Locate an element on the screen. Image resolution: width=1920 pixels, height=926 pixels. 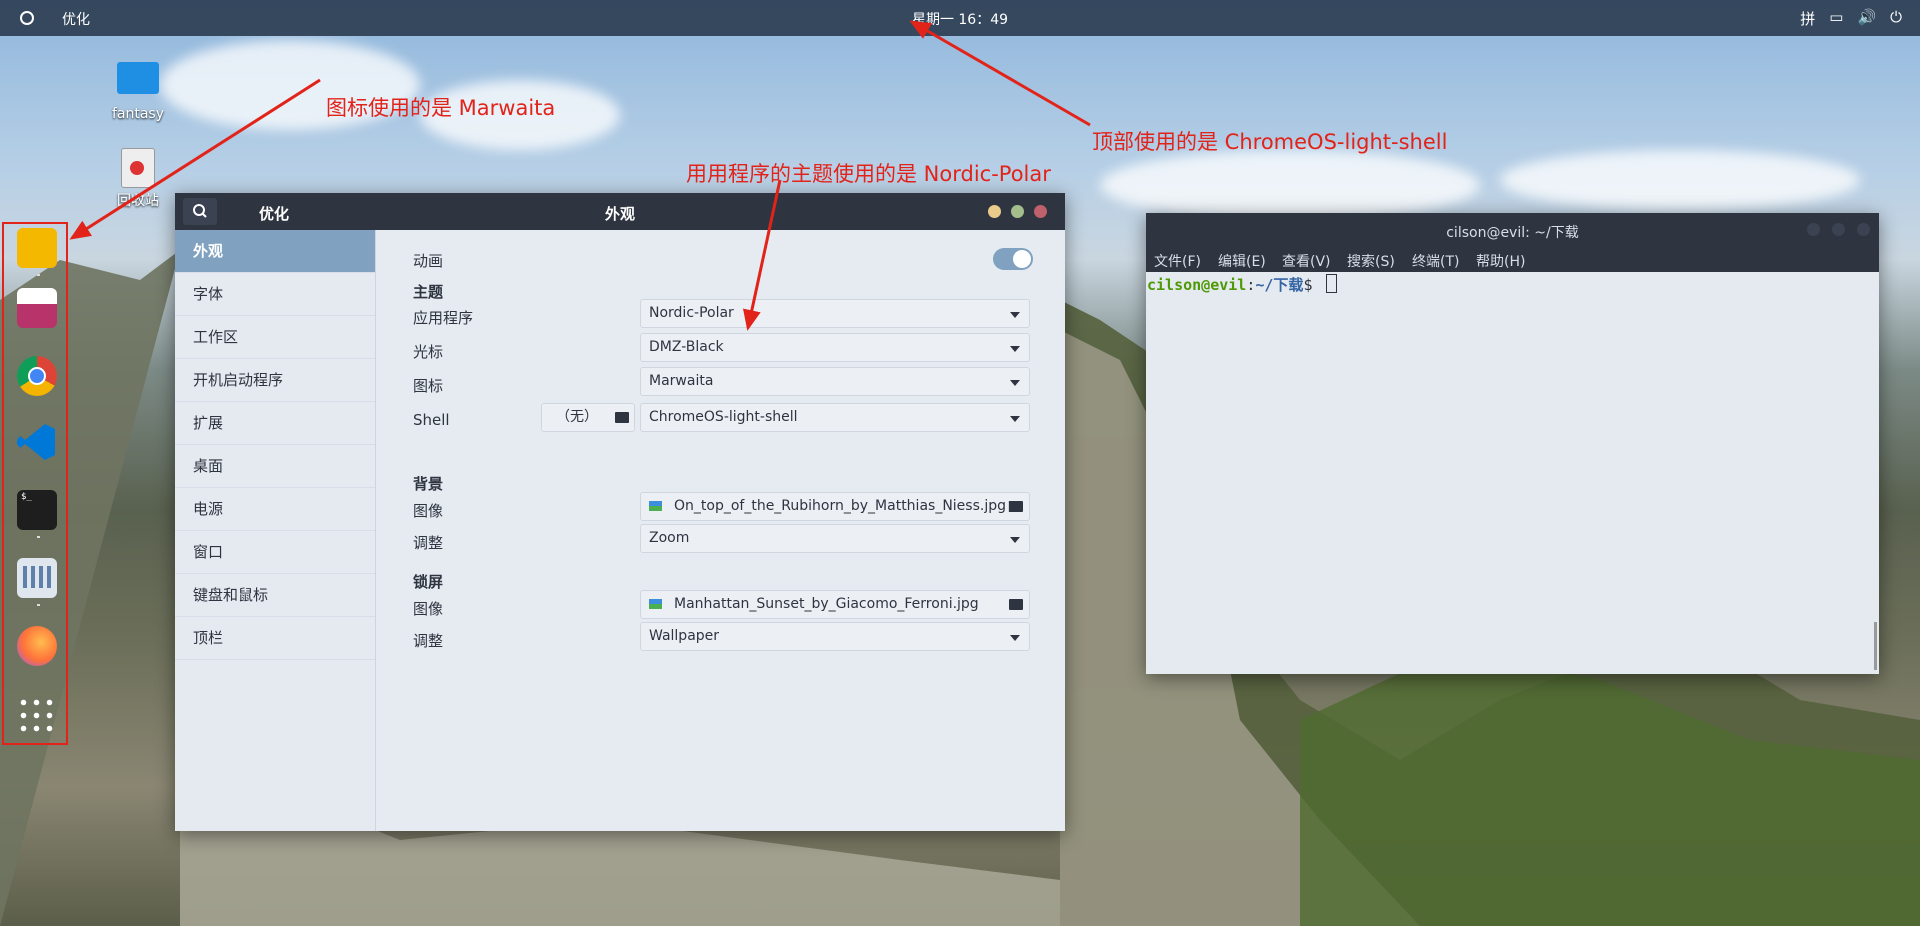
arrow-to-topbar is located at coordinates (1000, 73).